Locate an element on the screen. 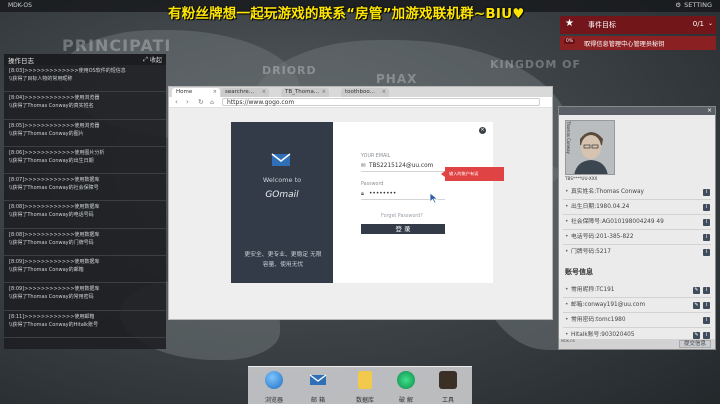 The width and height of the screenshot is (720, 404). submit-info-button: 提交信息 is located at coordinates (695, 344).